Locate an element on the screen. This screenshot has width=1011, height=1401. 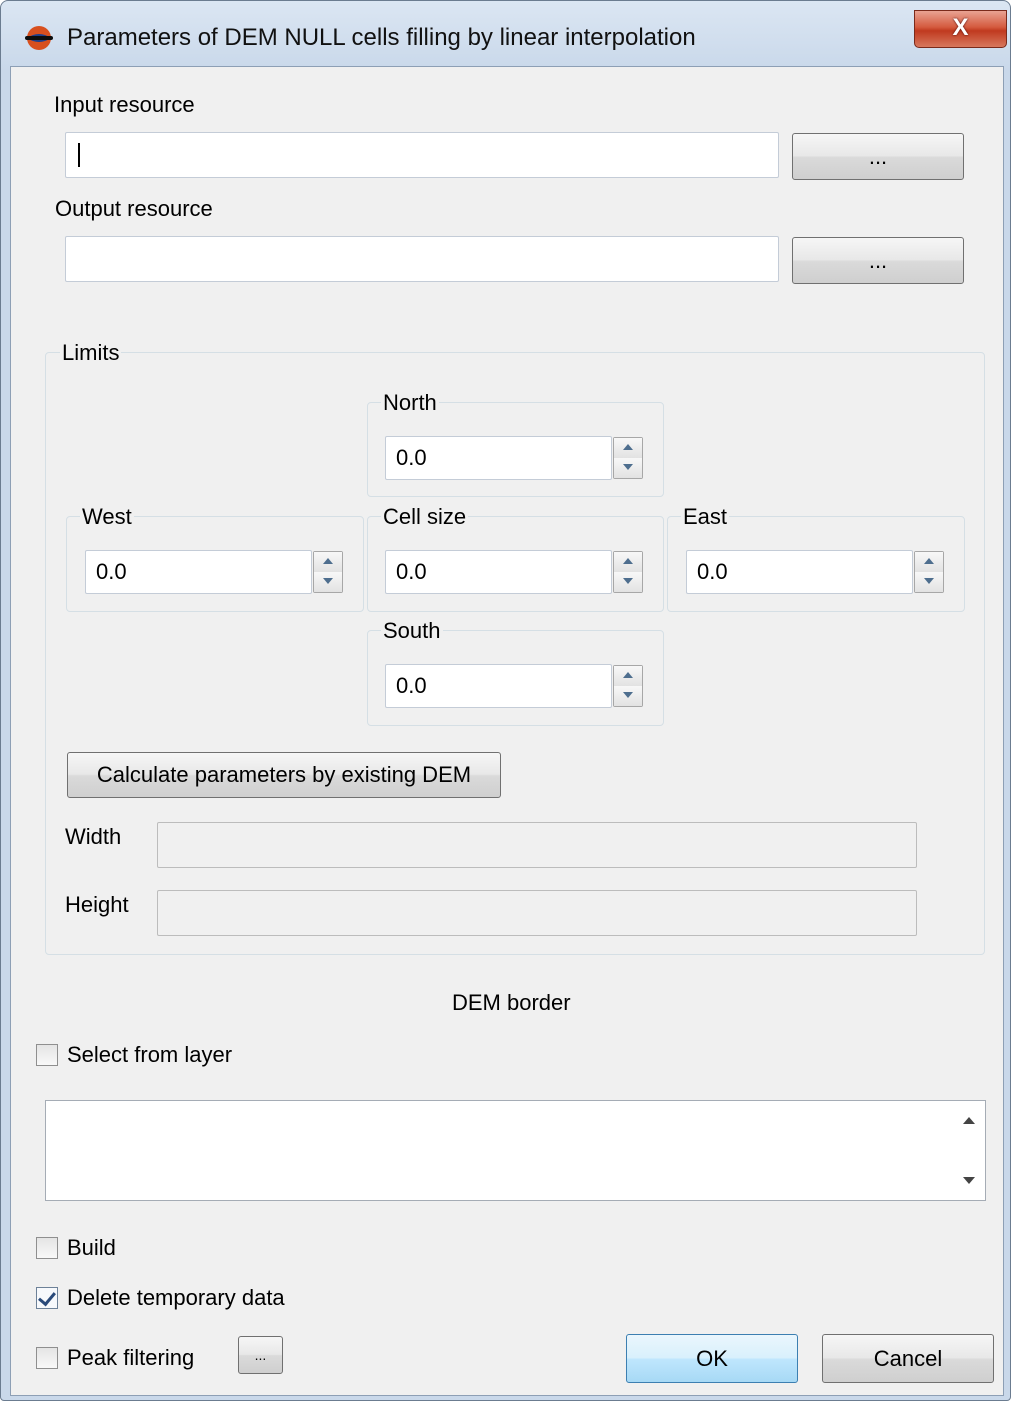
east-spinner is located at coordinates (929, 572).